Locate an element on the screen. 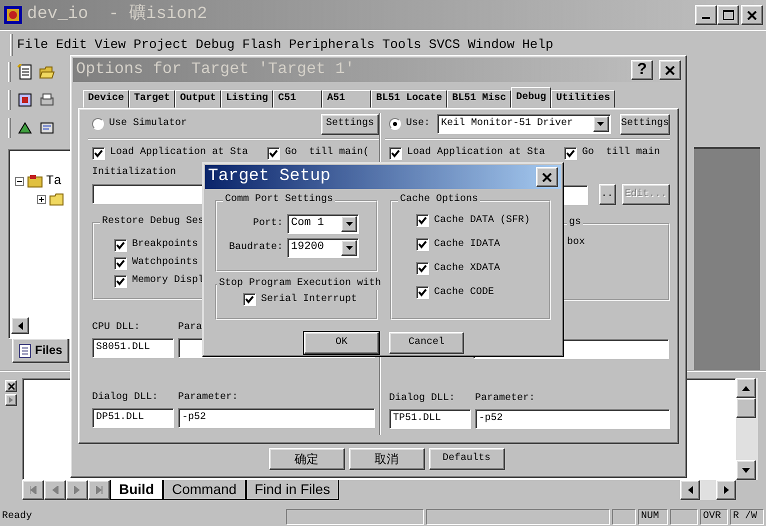 Image resolution: width=766 pixels, height=526 pixels. tab: Listing is located at coordinates (247, 99).